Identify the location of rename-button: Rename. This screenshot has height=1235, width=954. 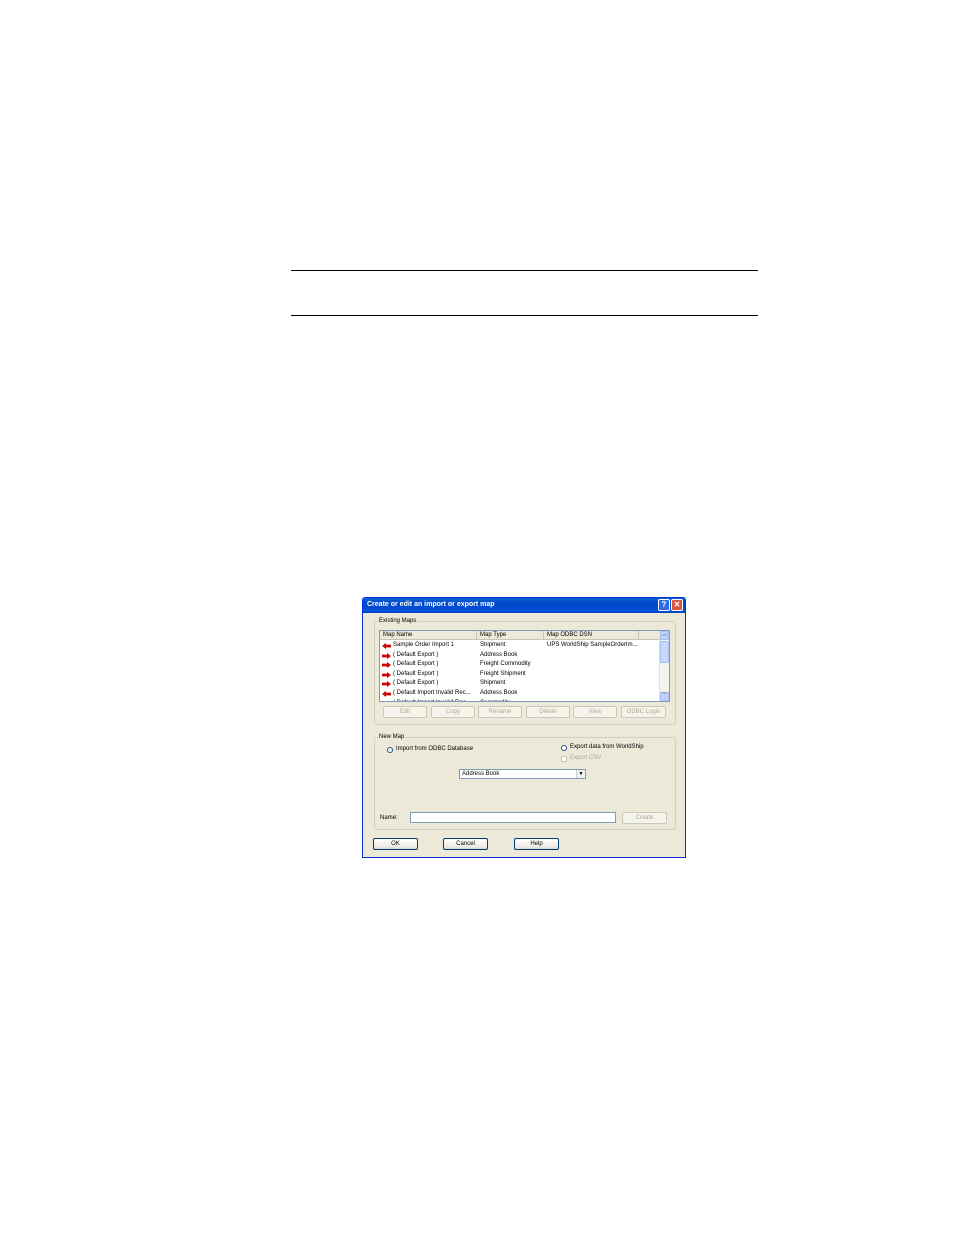
(500, 712).